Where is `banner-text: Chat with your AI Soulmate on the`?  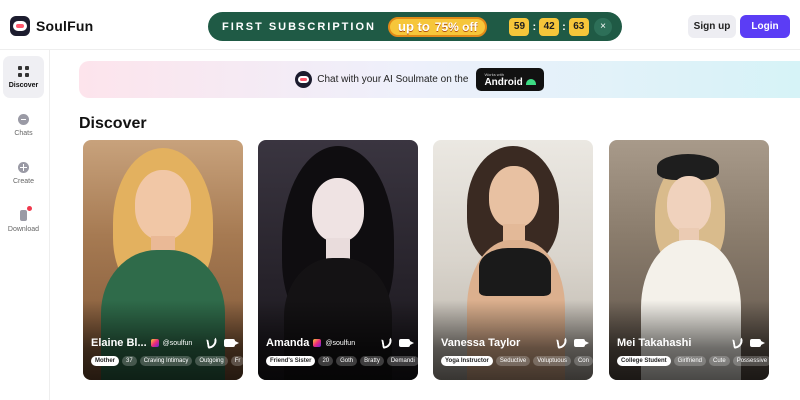
banner-text: Chat with your AI Soulmate on the is located at coordinates (393, 79).